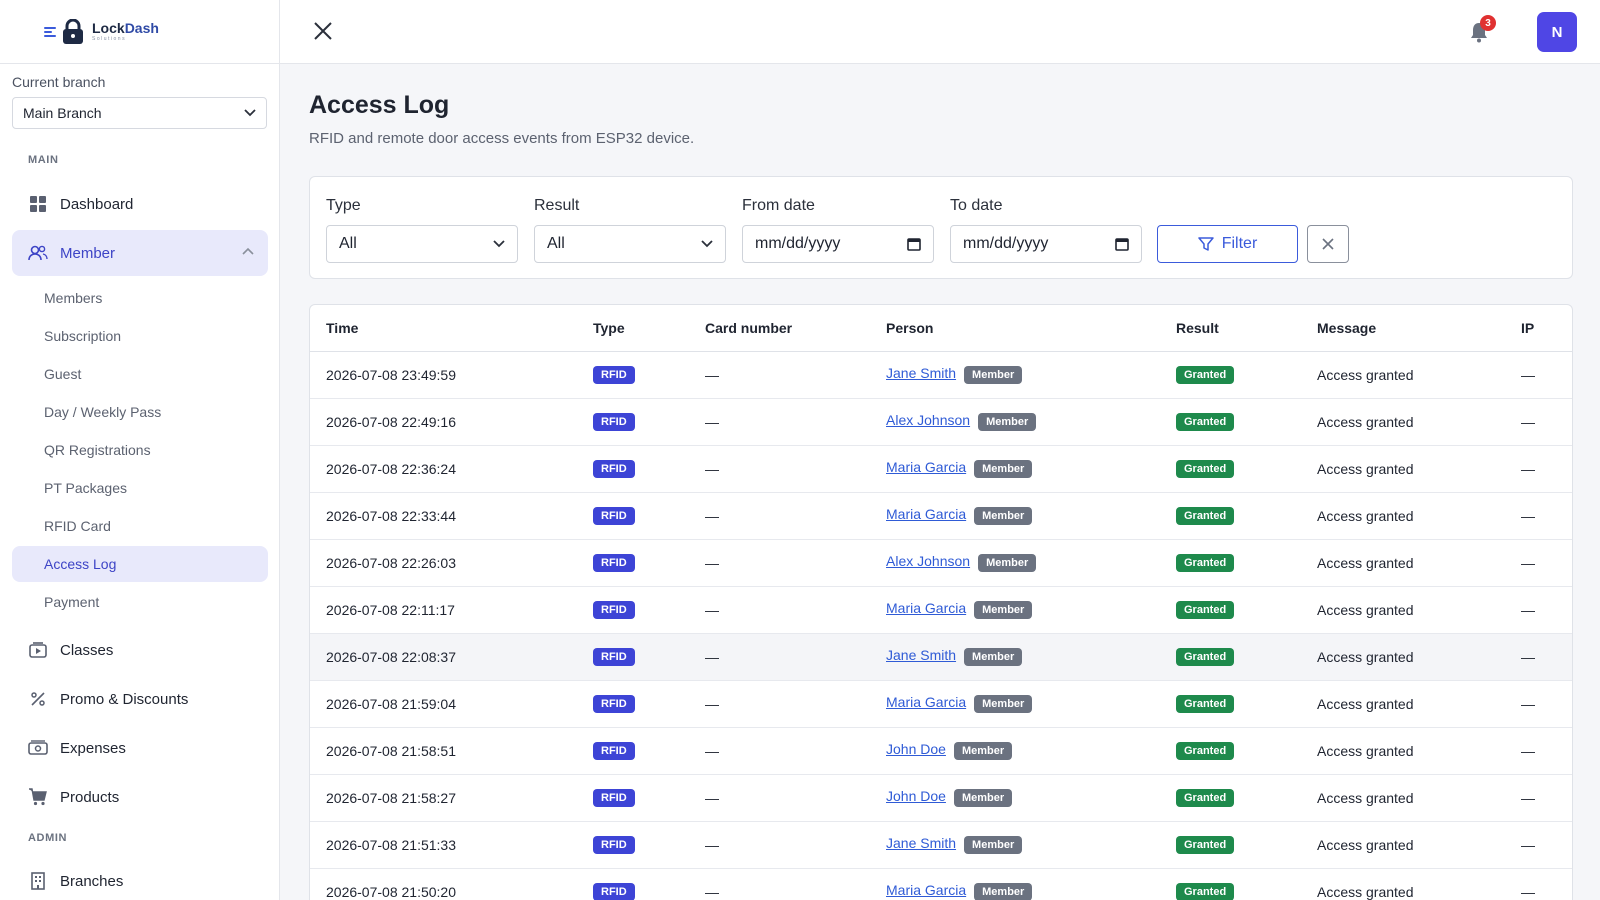  What do you see at coordinates (62, 113) in the screenshot?
I see `branch-select-value: Main Branch` at bounding box center [62, 113].